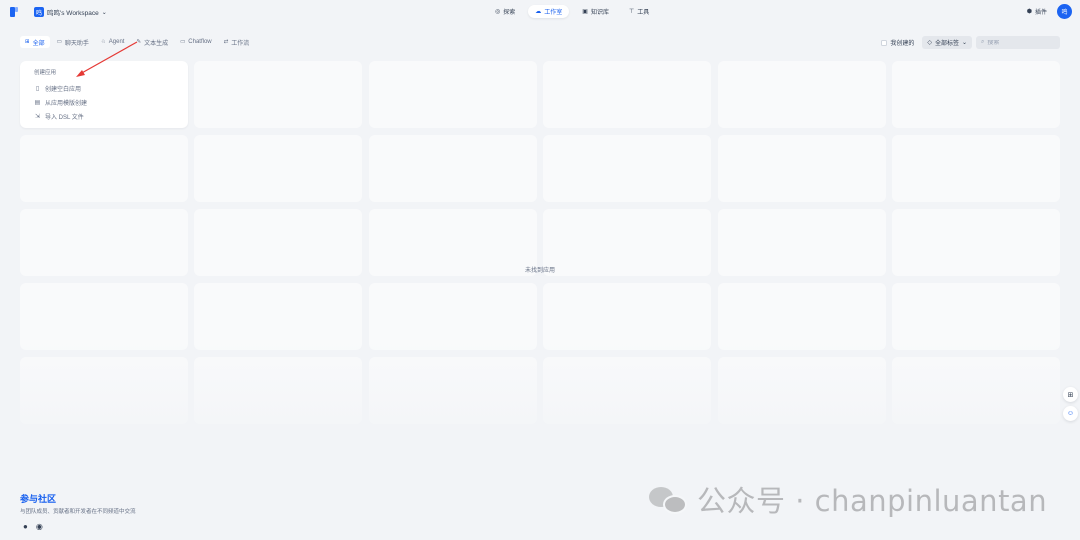 The width and height of the screenshot is (1080, 540). What do you see at coordinates (599, 13) in the screenshot?
I see `nav-label: 知识库` at bounding box center [599, 13].